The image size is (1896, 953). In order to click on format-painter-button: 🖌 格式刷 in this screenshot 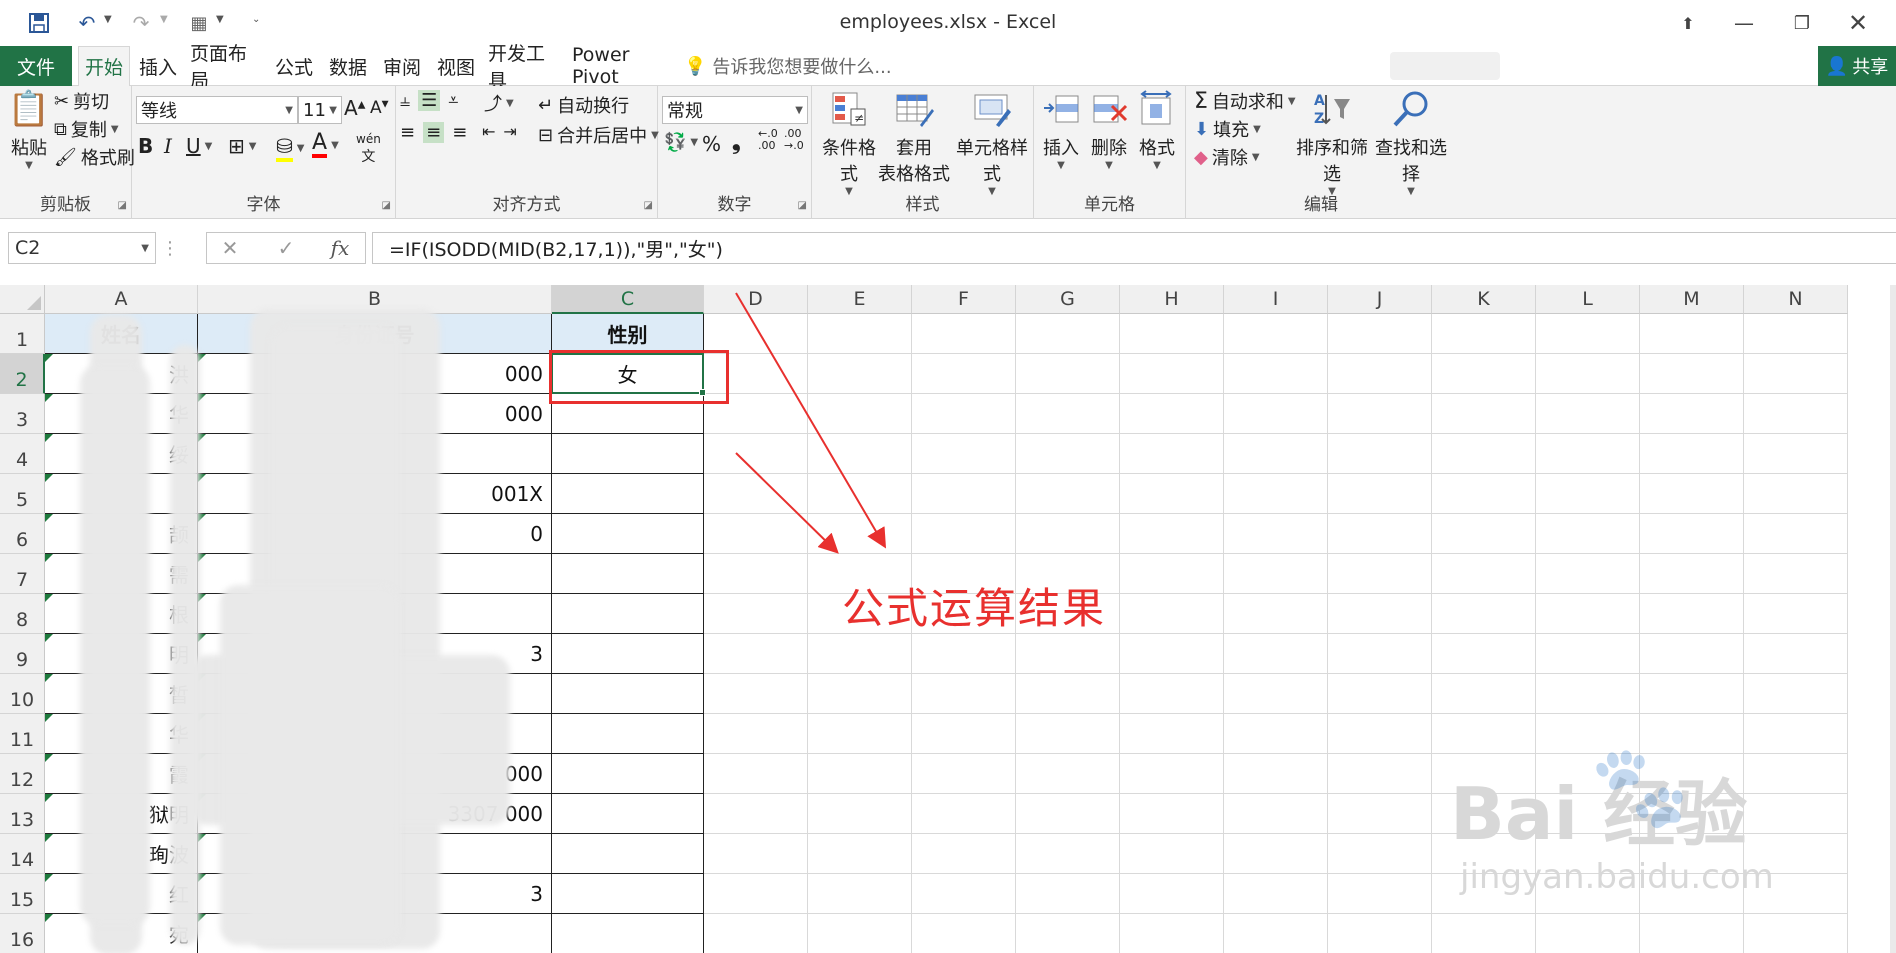, I will do `click(94, 157)`.